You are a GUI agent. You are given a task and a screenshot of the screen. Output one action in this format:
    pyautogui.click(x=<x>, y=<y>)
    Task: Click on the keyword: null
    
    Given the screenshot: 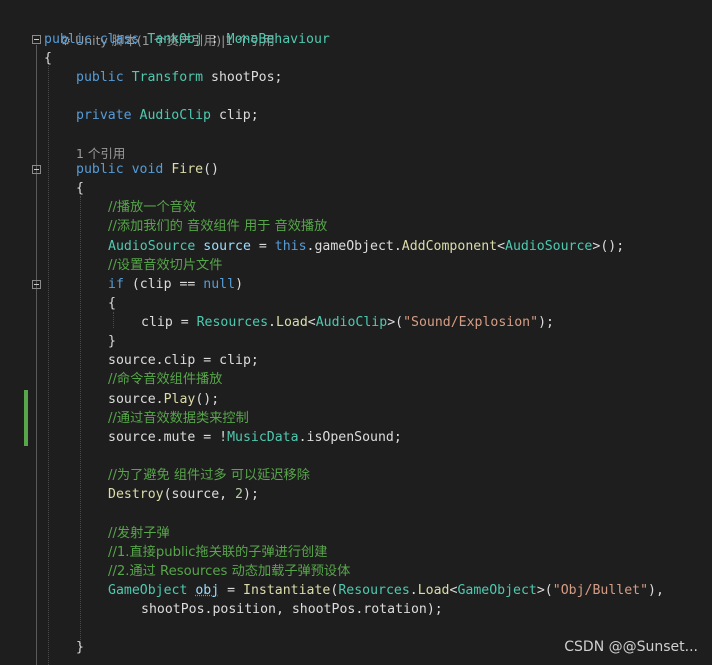 What is the action you would take?
    pyautogui.click(x=219, y=284)
    